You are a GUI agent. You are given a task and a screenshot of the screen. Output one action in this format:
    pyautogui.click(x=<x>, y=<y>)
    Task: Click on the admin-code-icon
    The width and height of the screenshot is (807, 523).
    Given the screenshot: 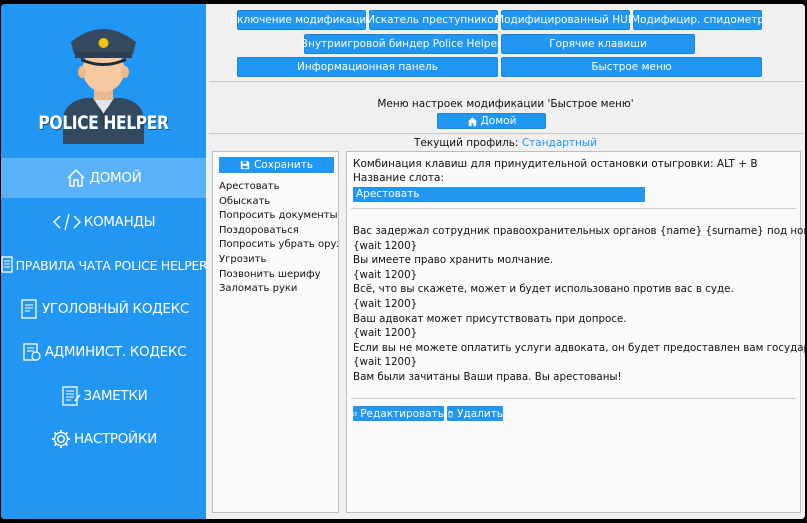 What is the action you would take?
    pyautogui.click(x=32, y=352)
    